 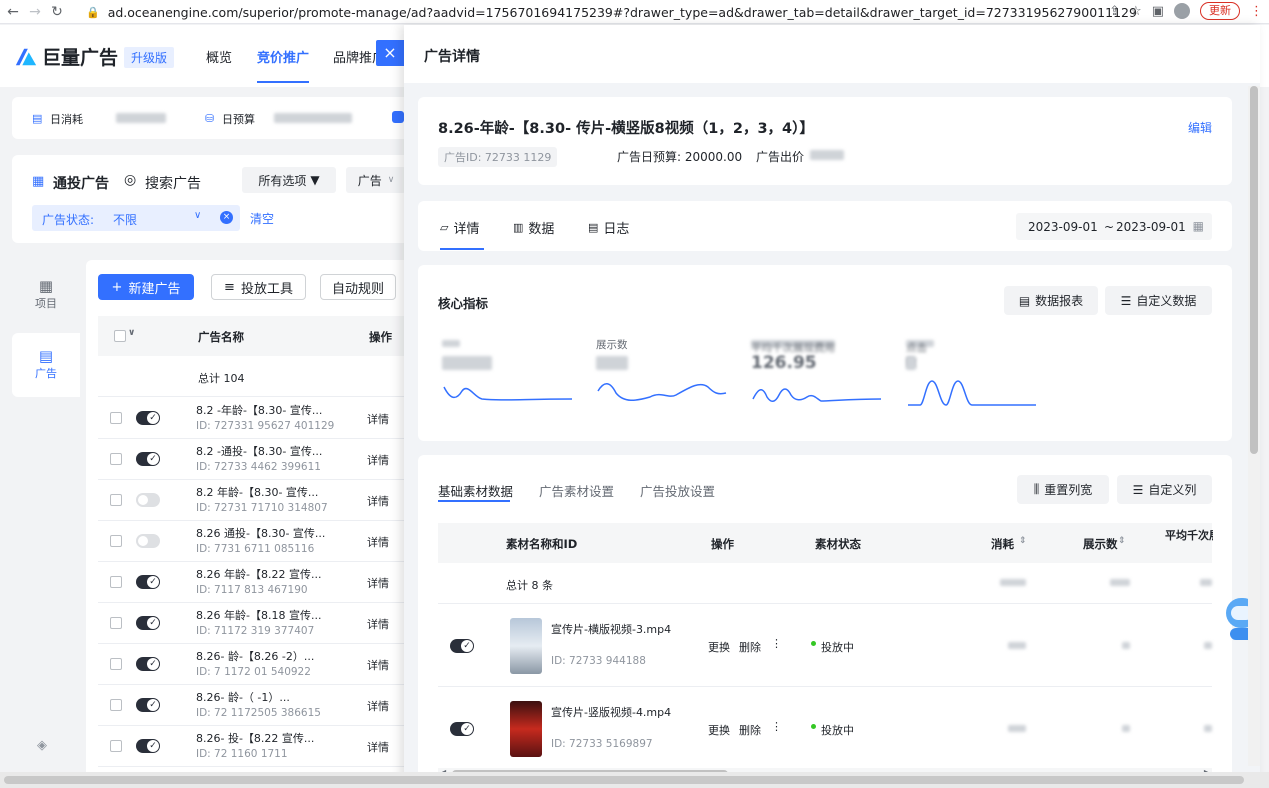 What do you see at coordinates (251, 705) in the screenshot?
I see `table-row: 8.26- 龄-（ -1）... ID: 72 1172505 386615 详情` at bounding box center [251, 705].